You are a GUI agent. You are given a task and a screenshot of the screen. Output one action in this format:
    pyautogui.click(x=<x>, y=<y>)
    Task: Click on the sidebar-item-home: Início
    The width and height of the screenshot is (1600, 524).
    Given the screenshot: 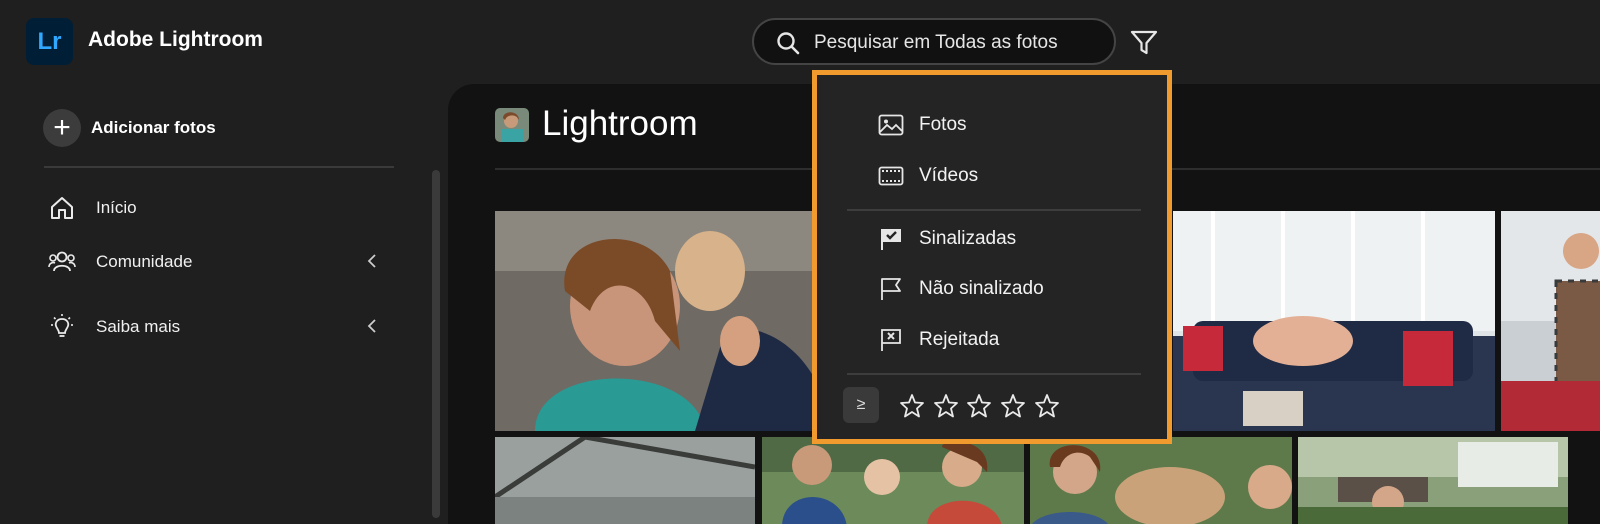 What is the action you would take?
    pyautogui.click(x=218, y=208)
    